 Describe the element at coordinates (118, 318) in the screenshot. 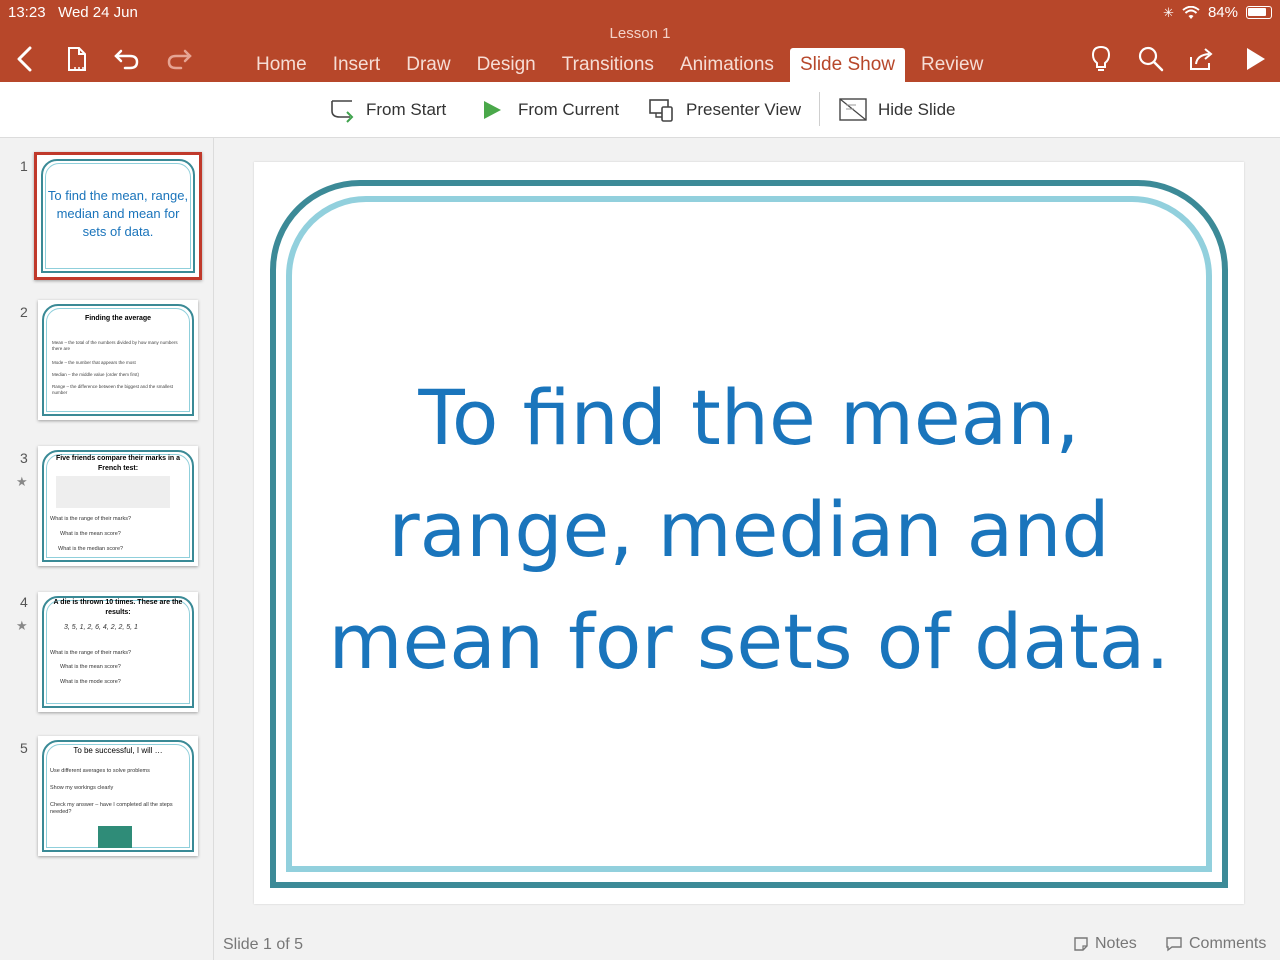

I see `thumbnail-heading: Finding the average` at that location.